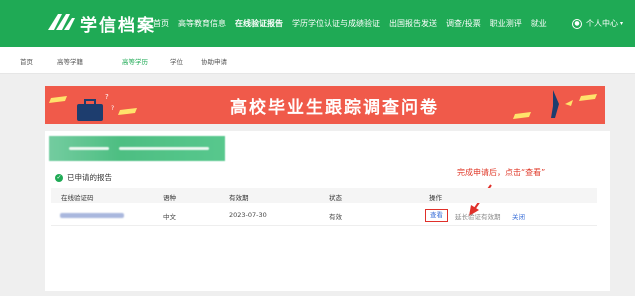 The width and height of the screenshot is (635, 296). Describe the element at coordinates (90, 112) in the screenshot. I see `briefcase-icon` at that location.